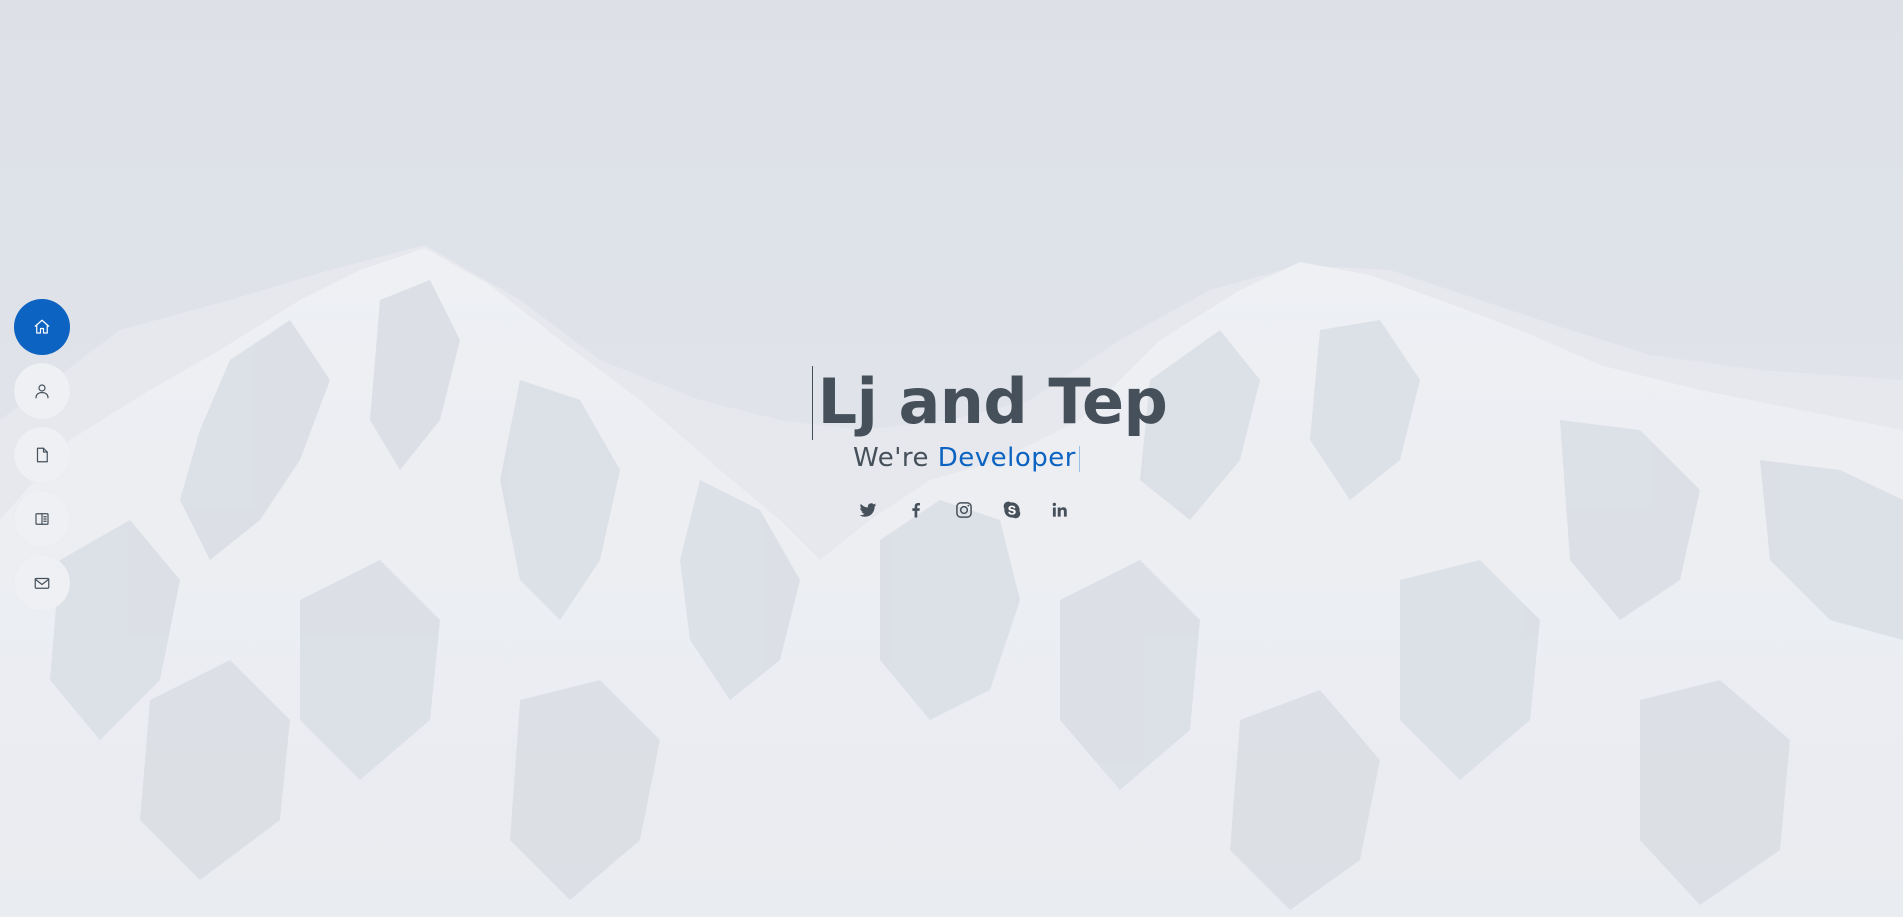 The height and width of the screenshot is (917, 1903). I want to click on facebook-link, so click(916, 510).